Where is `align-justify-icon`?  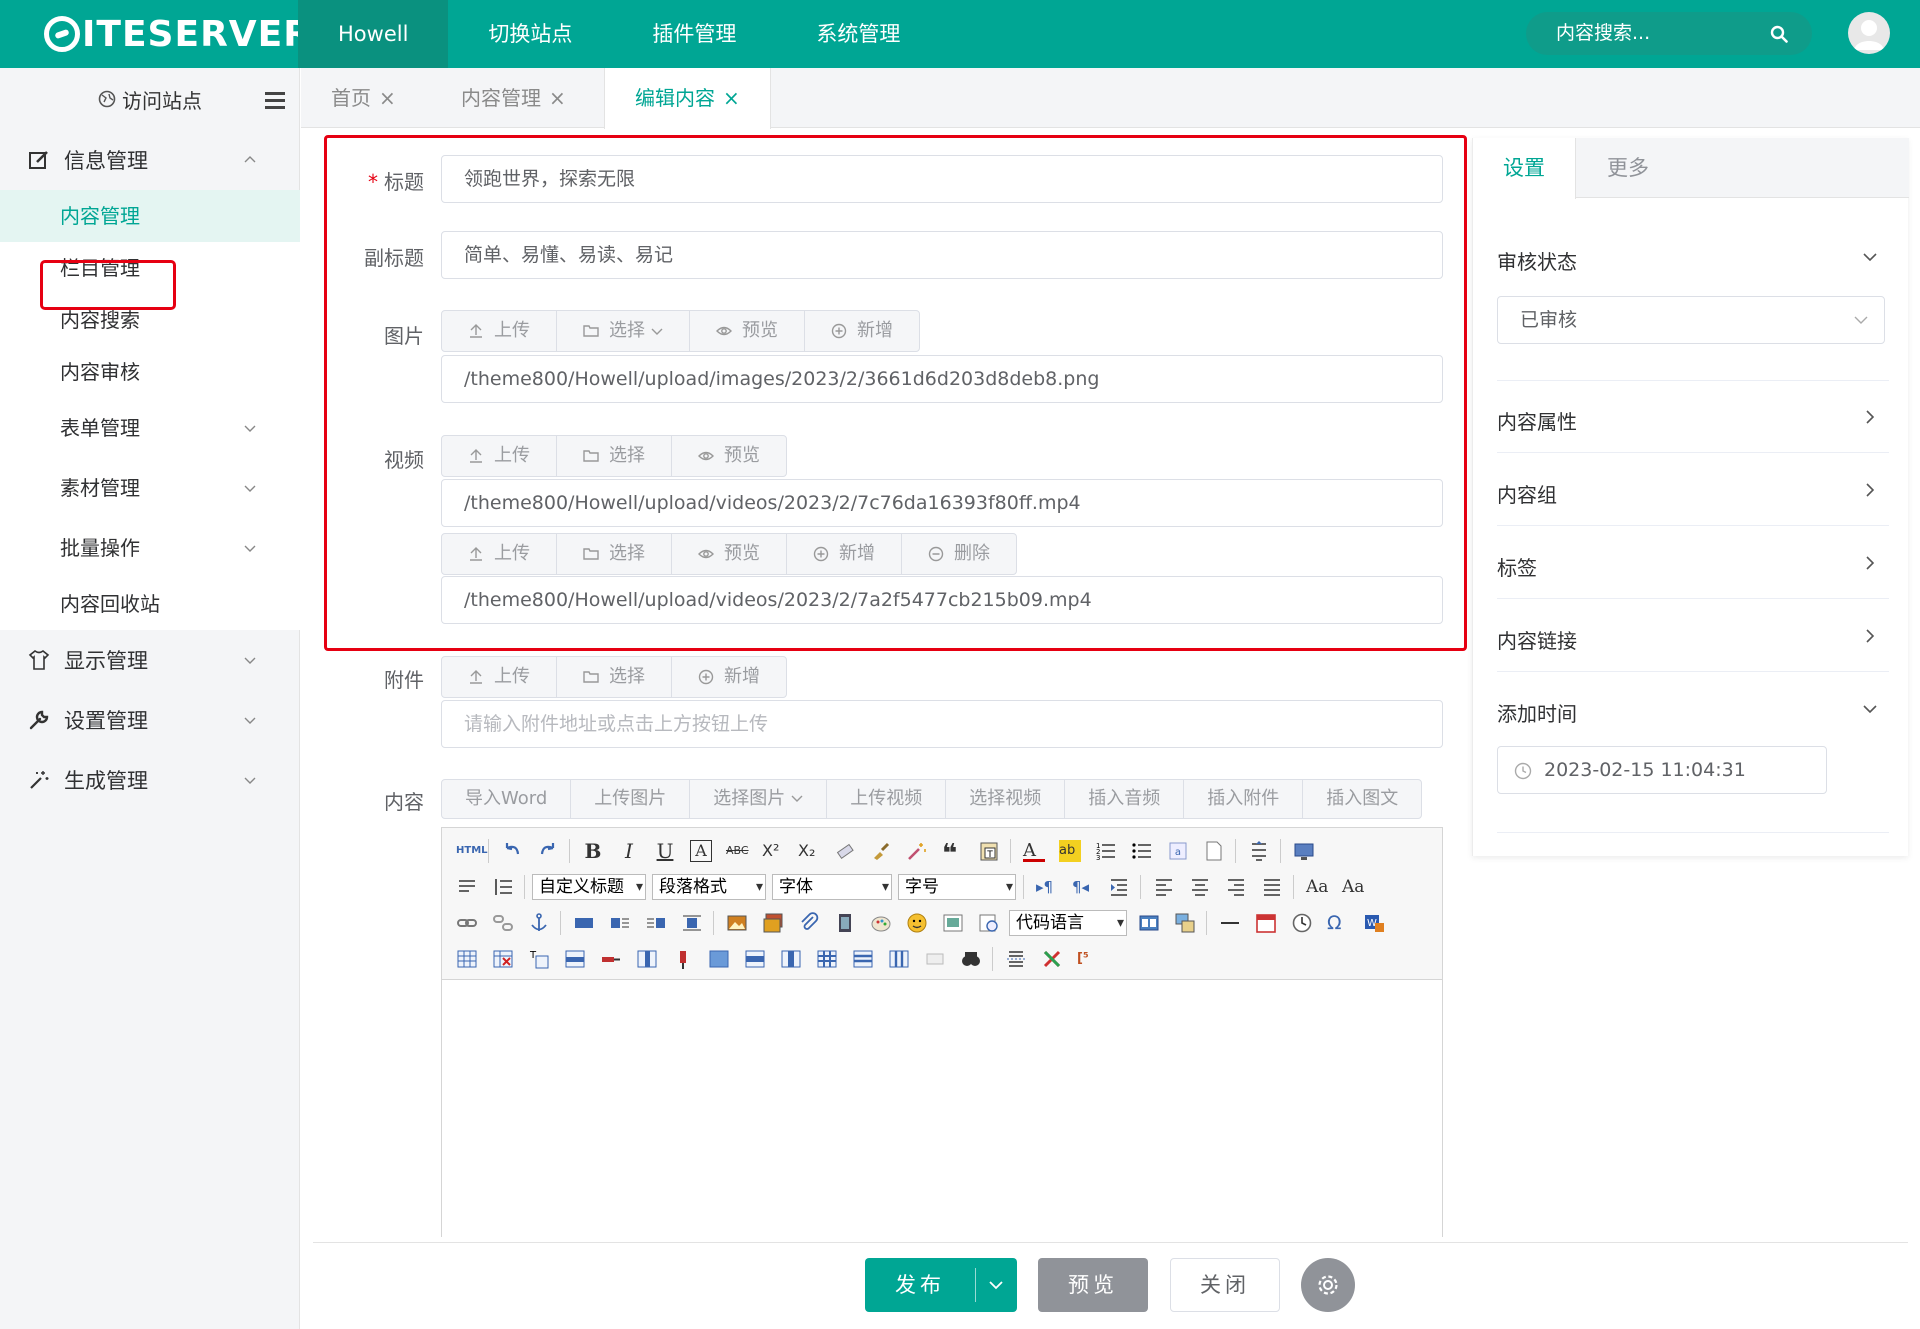 align-justify-icon is located at coordinates (1272, 887).